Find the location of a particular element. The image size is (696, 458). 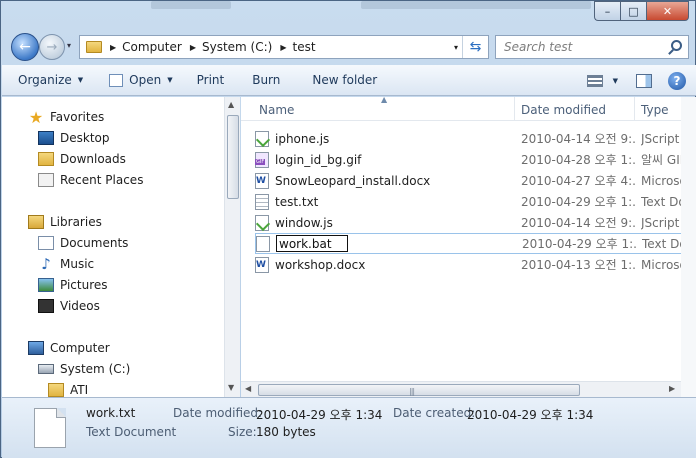

back-button: ← is located at coordinates (25, 47).